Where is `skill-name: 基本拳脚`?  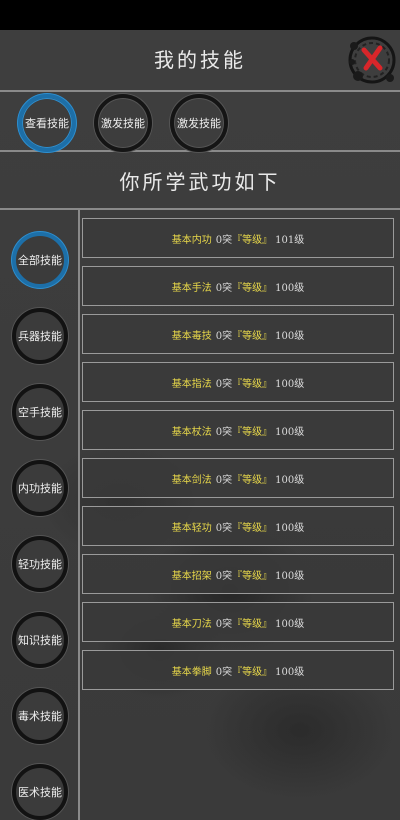
skill-name: 基本拳脚 is located at coordinates (191, 672).